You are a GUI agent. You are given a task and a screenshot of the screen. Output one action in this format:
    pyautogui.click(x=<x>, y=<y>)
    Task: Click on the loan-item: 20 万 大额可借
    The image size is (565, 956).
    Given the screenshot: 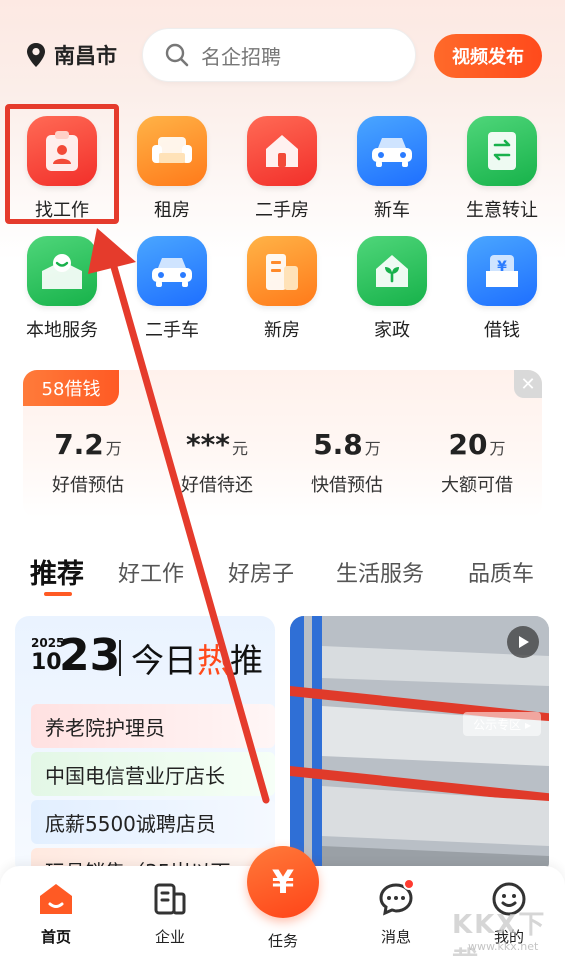 What is the action you would take?
    pyautogui.click(x=477, y=462)
    